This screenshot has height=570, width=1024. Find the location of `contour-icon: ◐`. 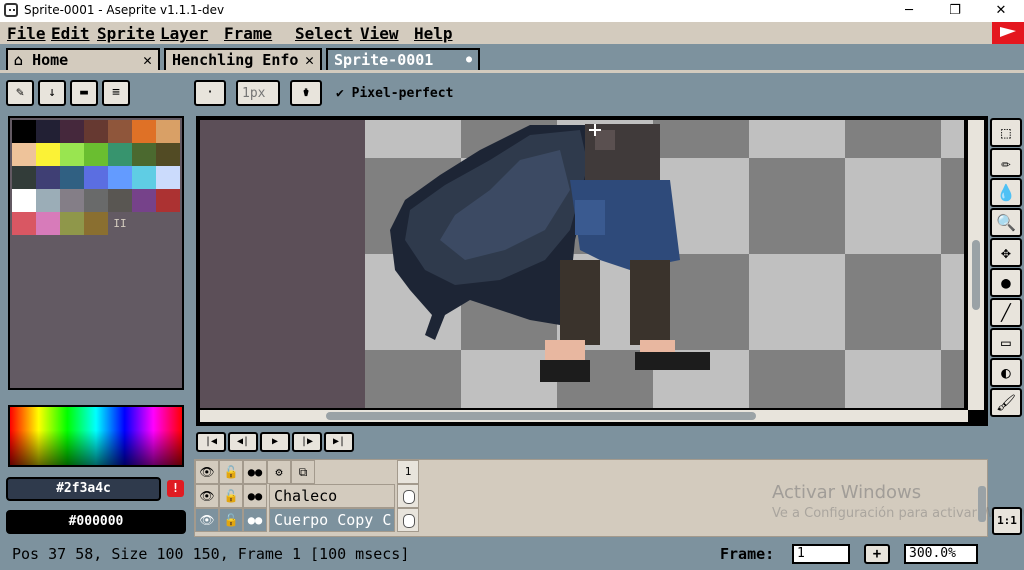

contour-icon: ◐ is located at coordinates (1006, 372).